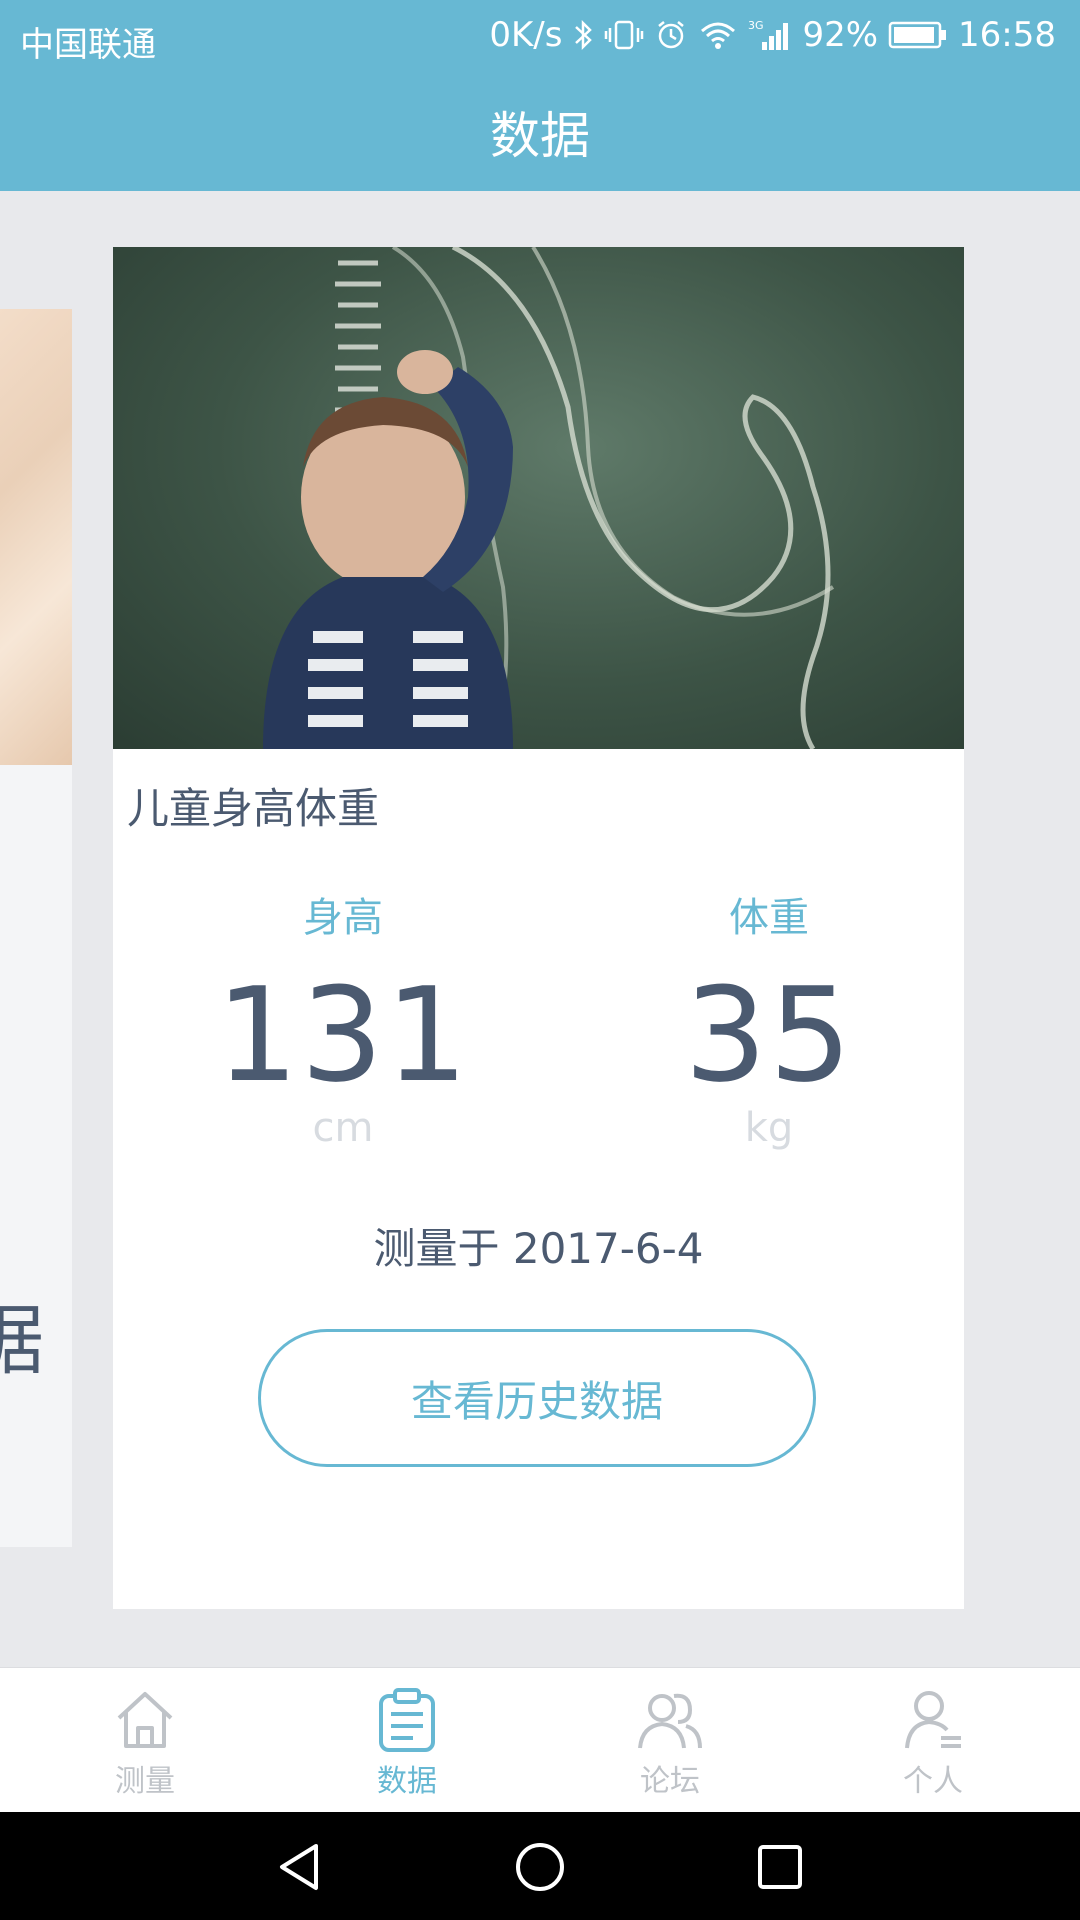 This screenshot has width=1080, height=1920. Describe the element at coordinates (840, 35) in the screenshot. I see `battery-percent: 92%` at that location.